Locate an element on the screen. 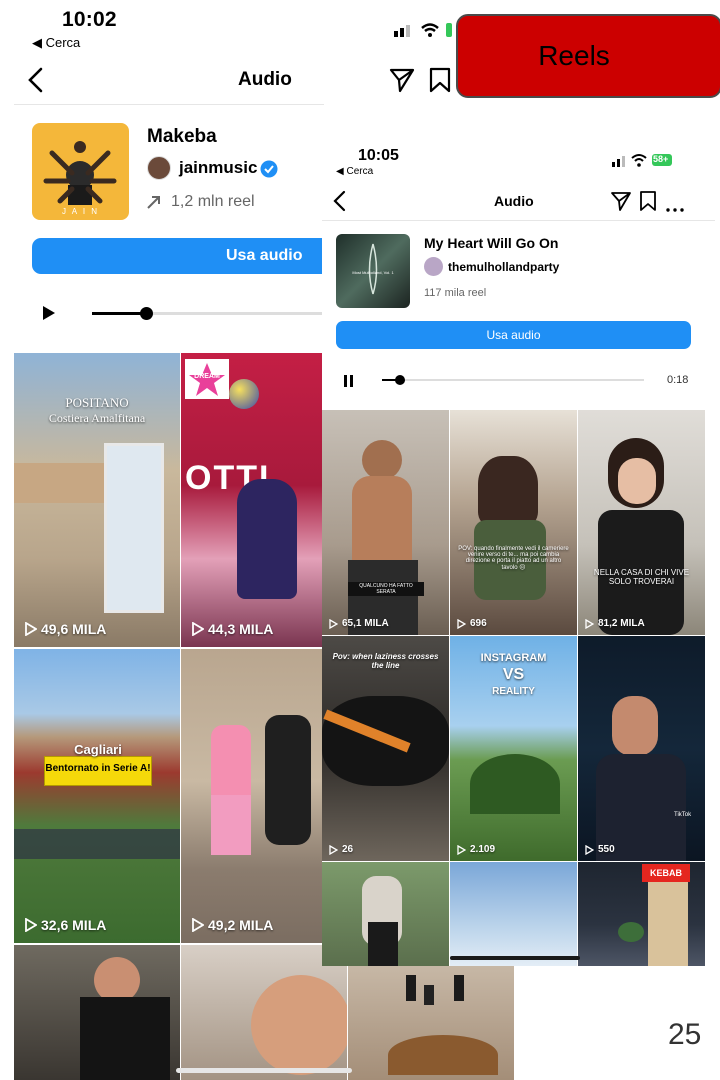 Image resolution: width=720 pixels, height=1080 pixels. inset-thumb-1-views: 65,1 MILA is located at coordinates (359, 623).